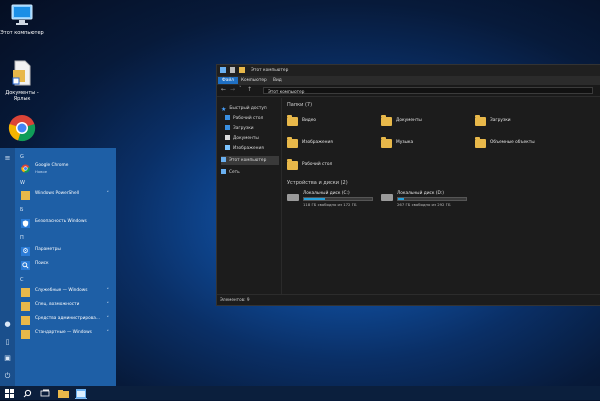 This screenshot has width=600, height=401. Describe the element at coordinates (409, 120) in the screenshot. I see `folder-label: Документы` at that location.